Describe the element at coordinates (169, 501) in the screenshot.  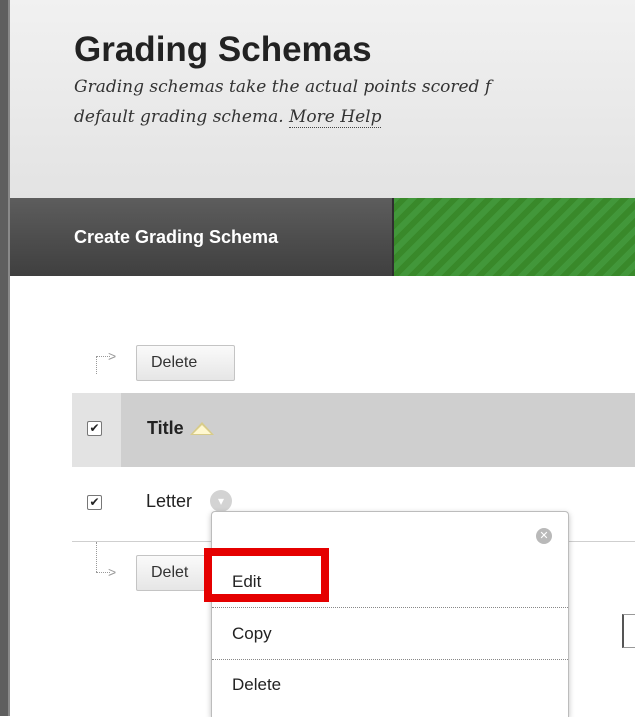
I see `row-title: Letter` at that location.